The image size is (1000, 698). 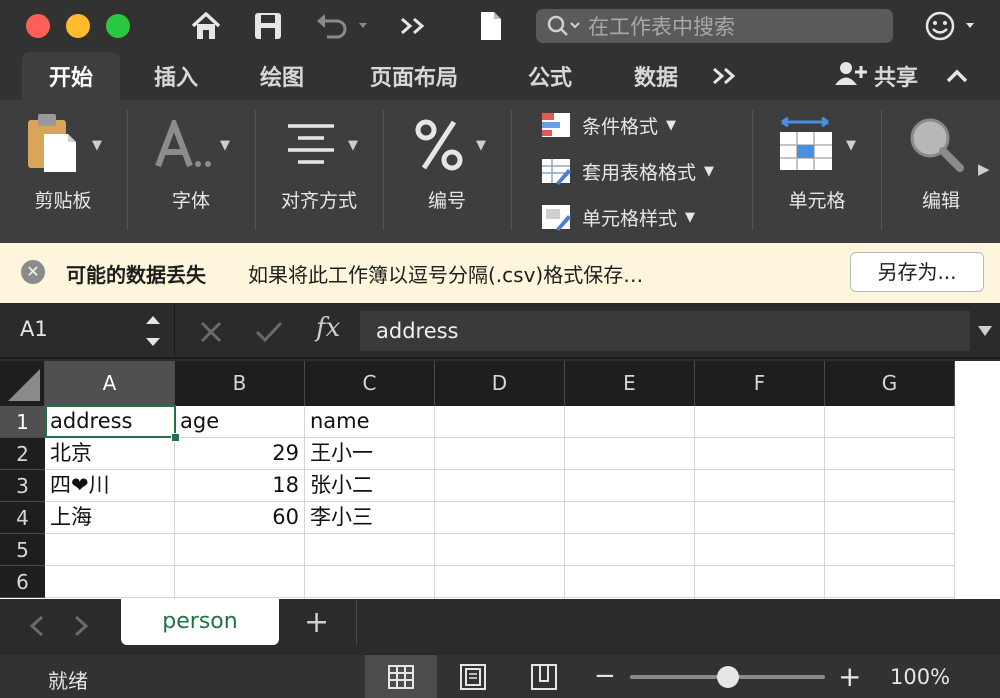 I want to click on zoom-percentage: 100%, so click(x=920, y=677).